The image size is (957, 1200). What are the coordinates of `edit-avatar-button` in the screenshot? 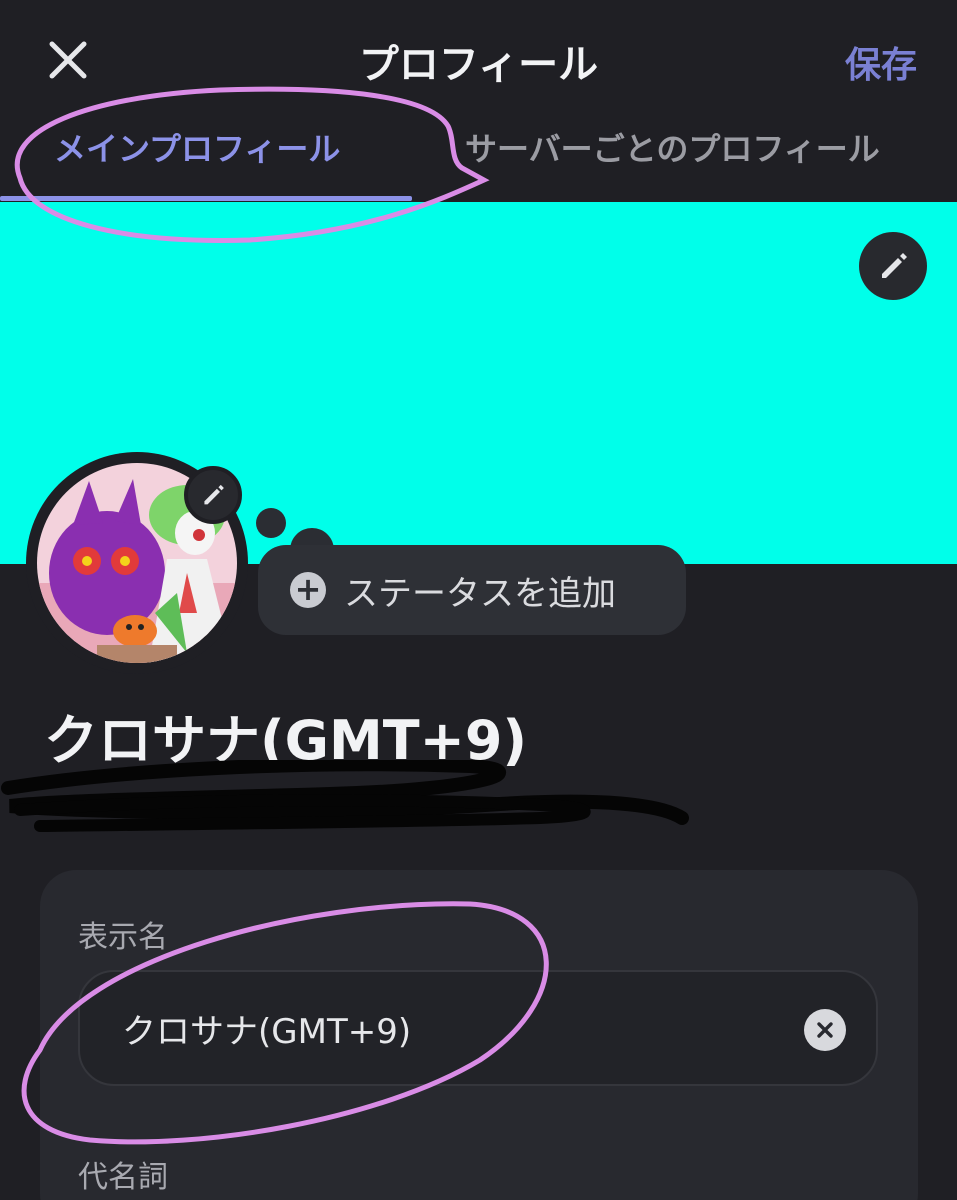 It's located at (213, 495).